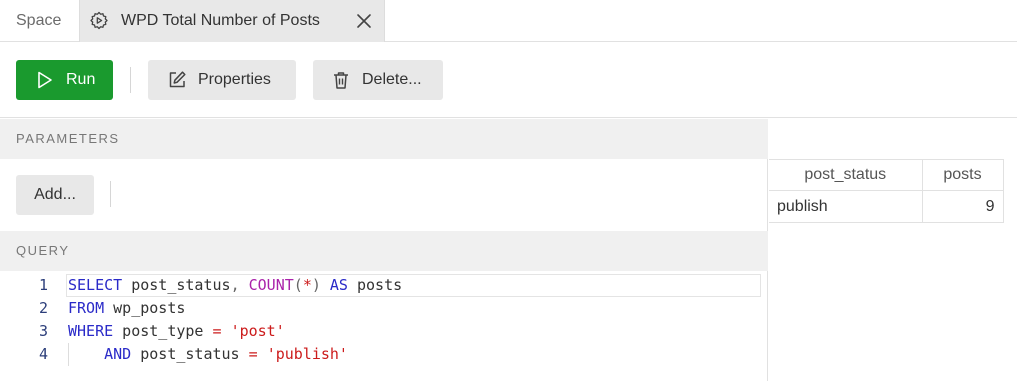 Image resolution: width=1017 pixels, height=381 pixels. What do you see at coordinates (110, 194) in the screenshot?
I see `parameters-divider` at bounding box center [110, 194].